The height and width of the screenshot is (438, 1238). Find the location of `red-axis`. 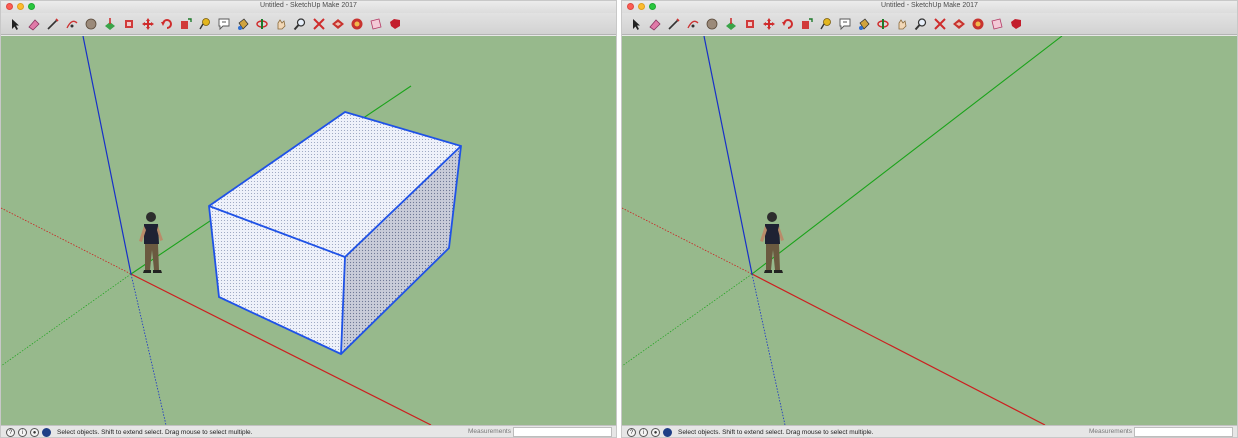

red-axis is located at coordinates (898, 349).